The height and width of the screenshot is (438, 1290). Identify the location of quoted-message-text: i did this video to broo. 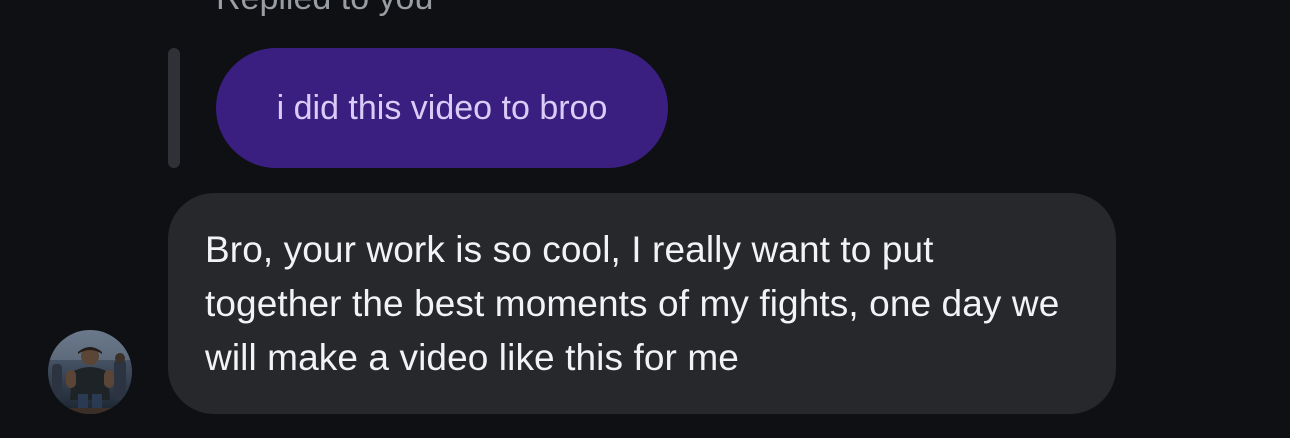
(442, 108).